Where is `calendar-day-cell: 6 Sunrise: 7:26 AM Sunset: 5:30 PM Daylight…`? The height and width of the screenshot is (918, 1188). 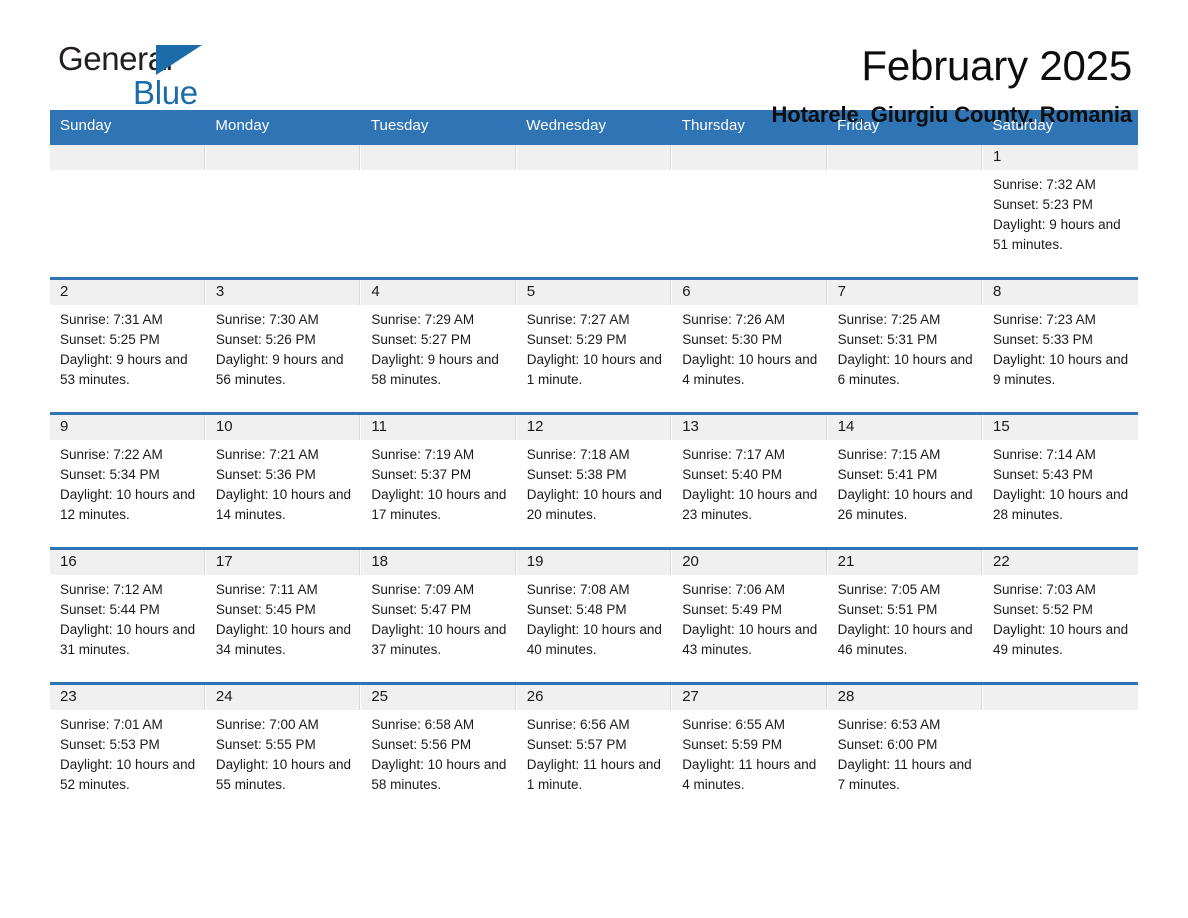
calendar-day-cell: 6 Sunrise: 7:26 AM Sunset: 5:30 PM Daylight… is located at coordinates (749, 345).